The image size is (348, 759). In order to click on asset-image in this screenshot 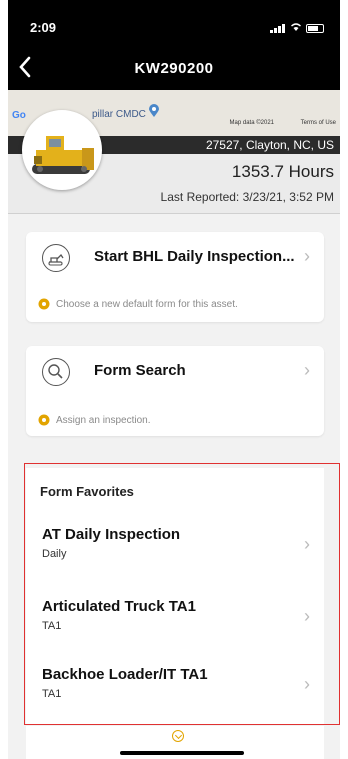, I will do `click(62, 150)`.